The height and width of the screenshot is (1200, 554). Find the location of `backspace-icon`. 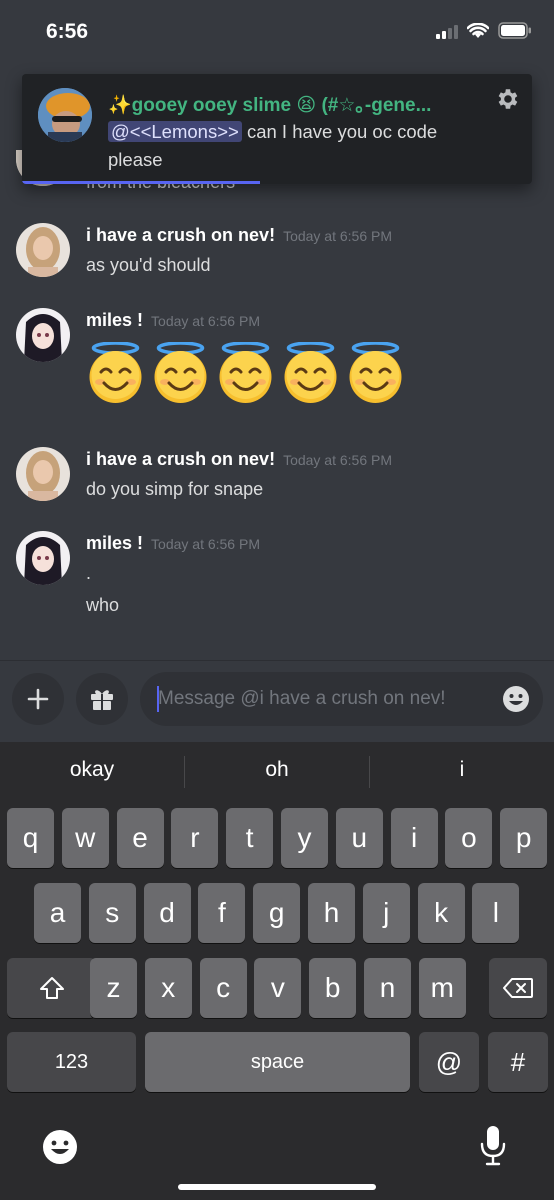

backspace-icon is located at coordinates (518, 988).